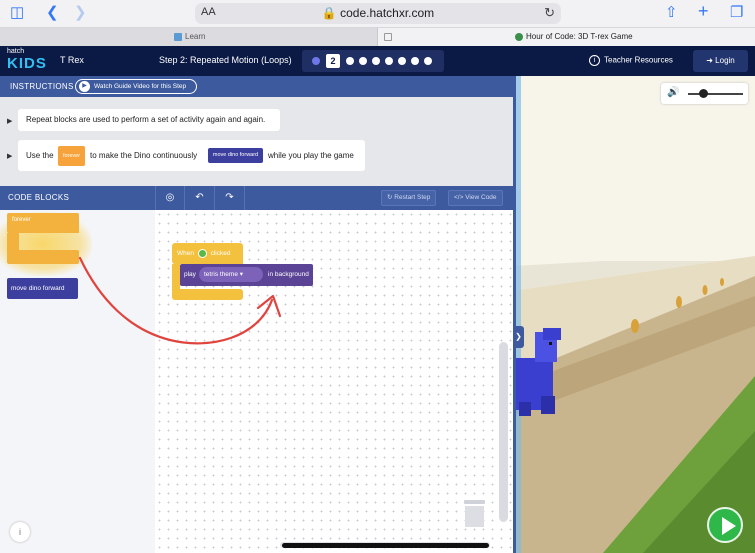 Image resolution: width=755 pixels, height=553 pixels. I want to click on learn-favicon-icon, so click(178, 37).